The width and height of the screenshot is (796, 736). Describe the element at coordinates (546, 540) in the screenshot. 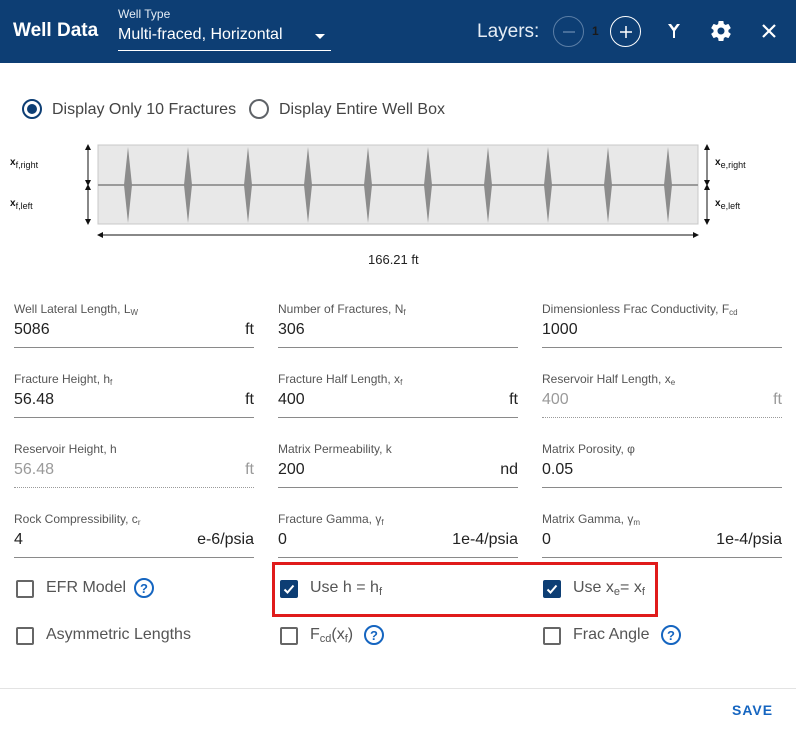

I see `matrix-gamma-value: 0` at that location.